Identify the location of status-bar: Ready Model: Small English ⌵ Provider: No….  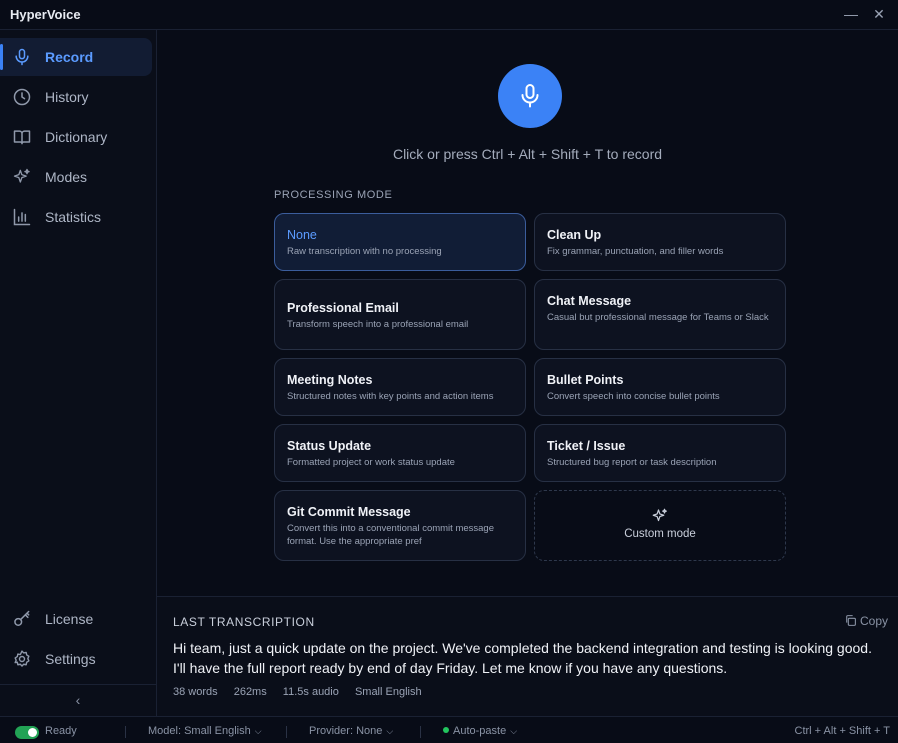
(449, 729).